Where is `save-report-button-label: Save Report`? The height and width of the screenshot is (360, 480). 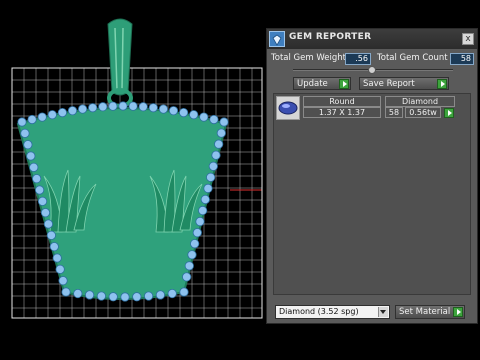 save-report-button-label: Save Report is located at coordinates (389, 84).